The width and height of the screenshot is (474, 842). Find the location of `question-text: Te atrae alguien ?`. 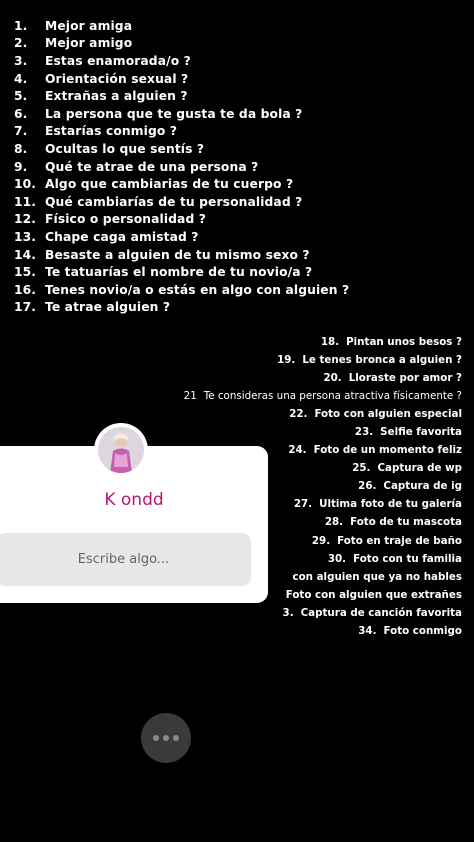

question-text: Te atrae alguien ? is located at coordinates (108, 307).